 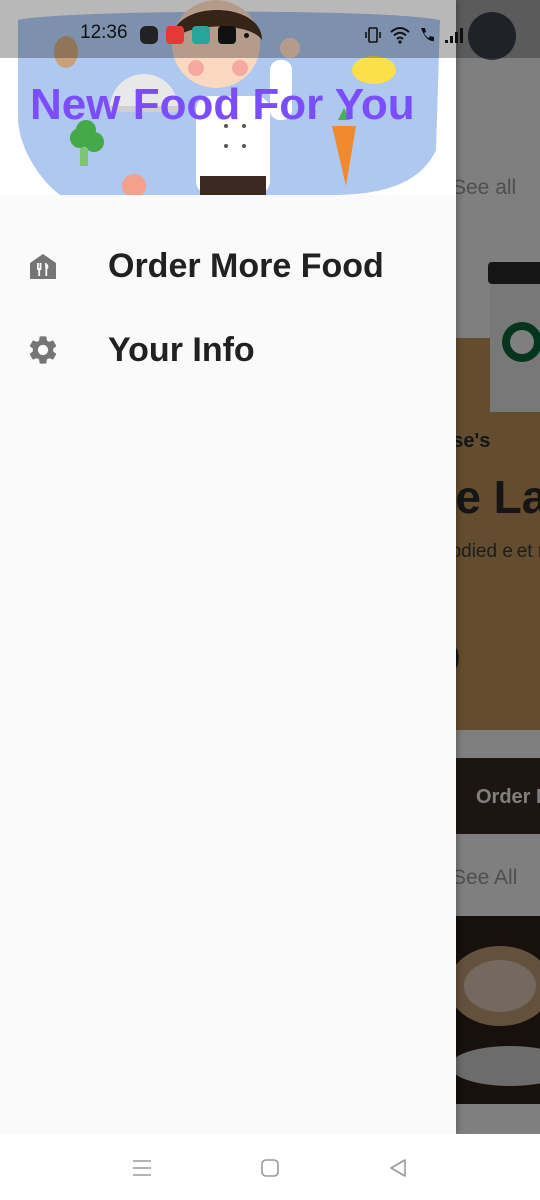 I want to click on status-time: 12:36, so click(x=104, y=32).